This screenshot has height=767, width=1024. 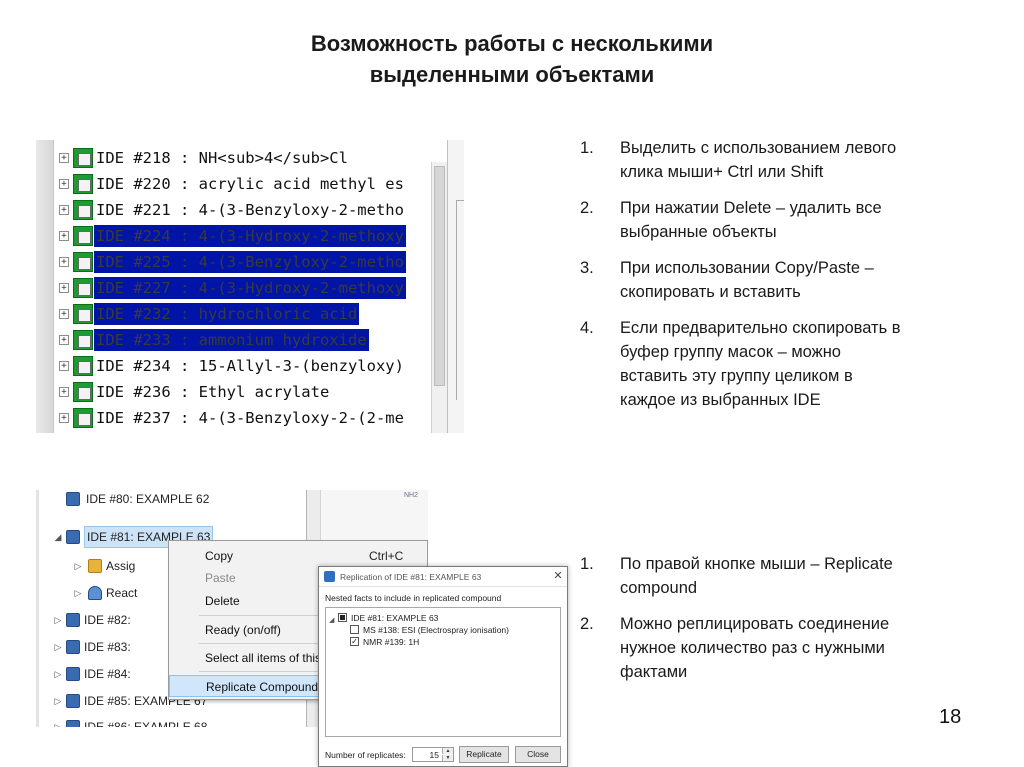 I want to click on dialog-titlebar: Replication of IDE #81: EXAMPLE 63 ✕, so click(x=443, y=577).